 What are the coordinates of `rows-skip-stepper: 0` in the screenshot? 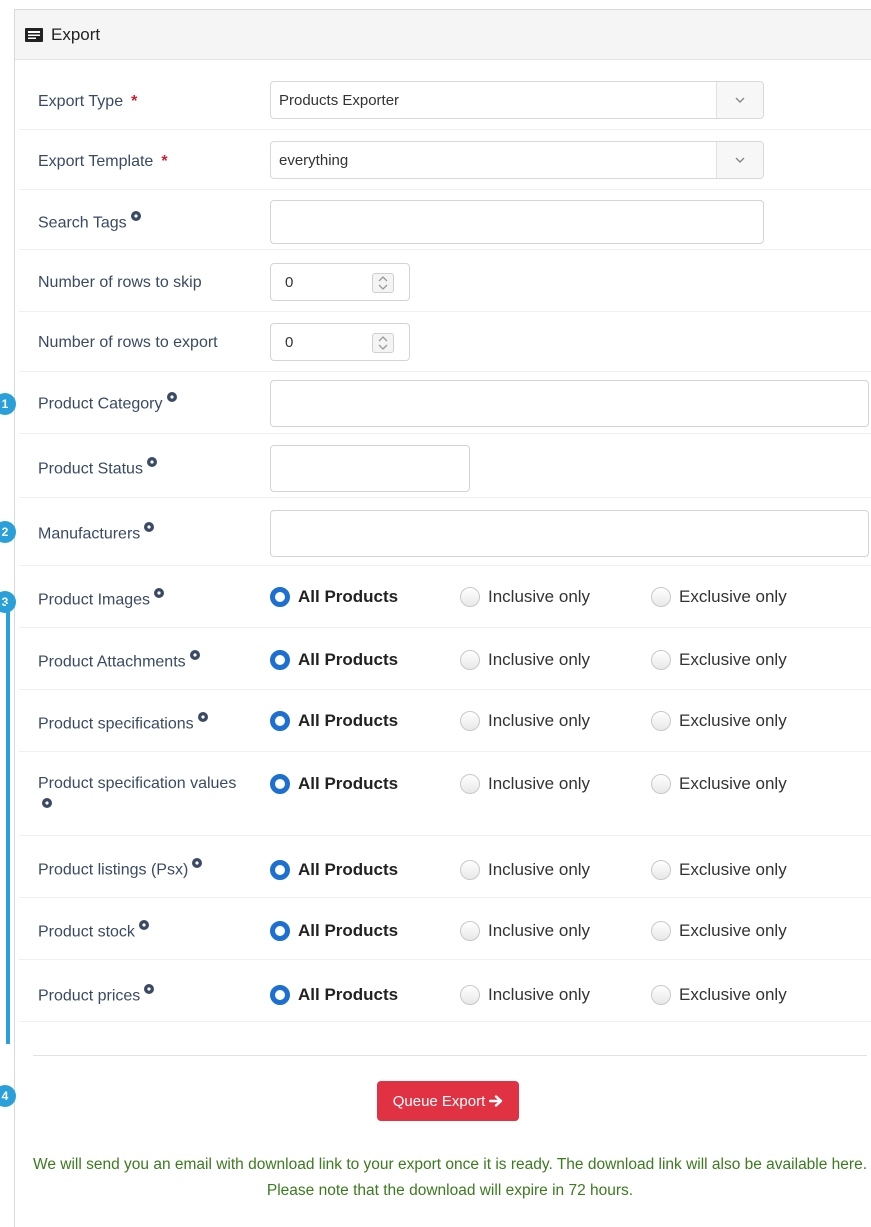 It's located at (340, 282).